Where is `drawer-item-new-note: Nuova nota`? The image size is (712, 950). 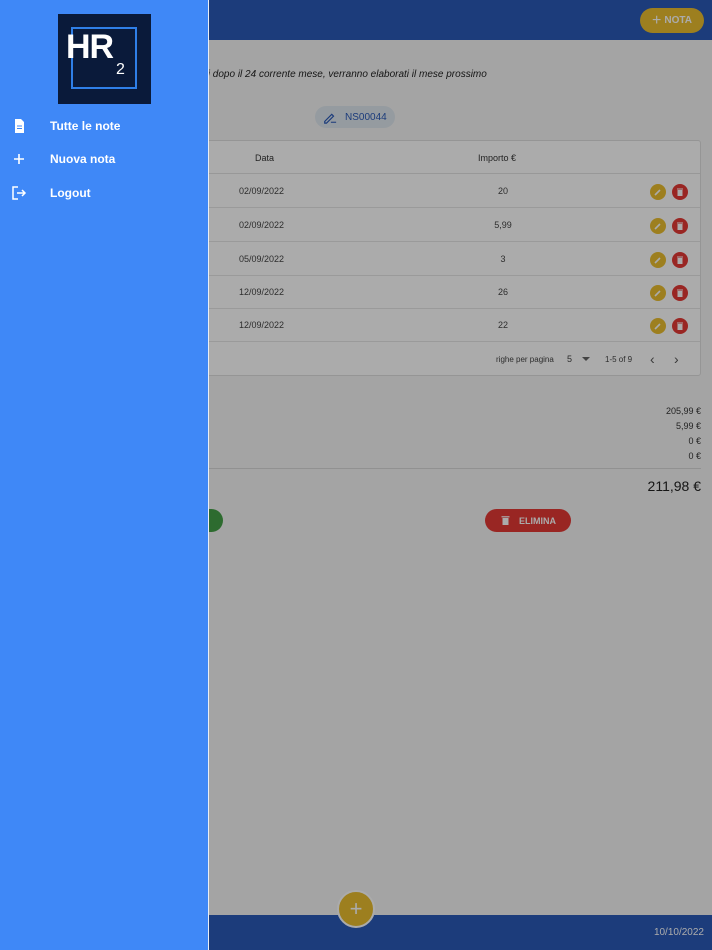
drawer-item-new-note: Nuova nota is located at coordinates (104, 159).